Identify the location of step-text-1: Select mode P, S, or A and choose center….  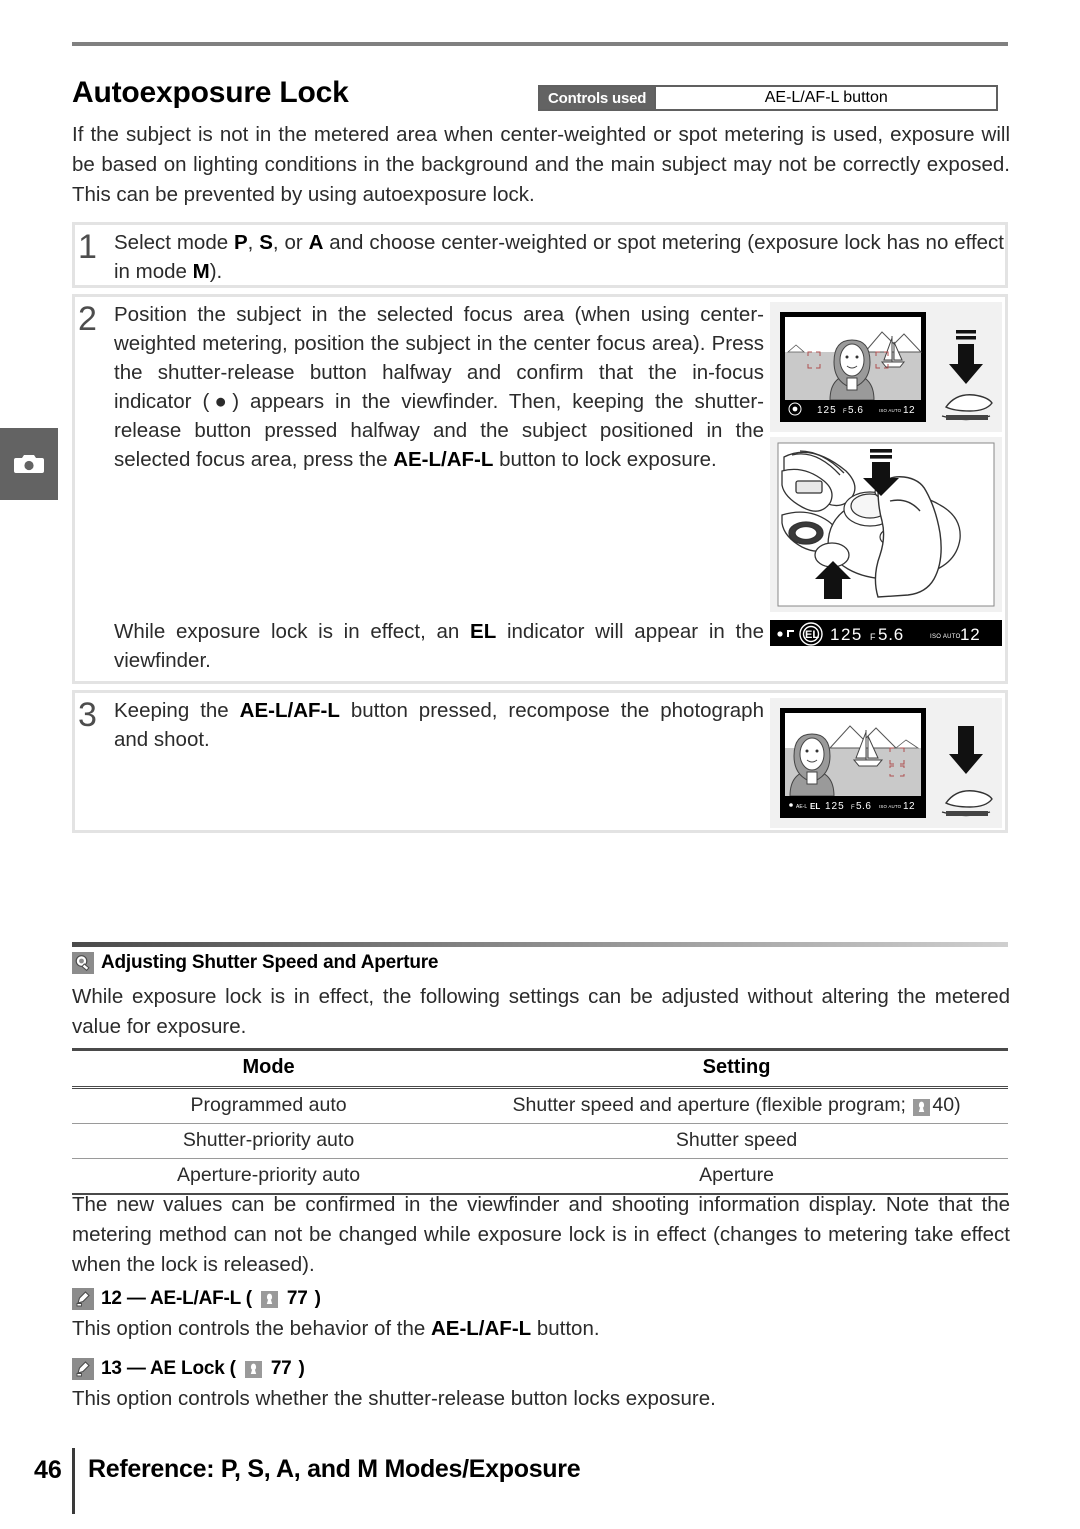
(559, 257).